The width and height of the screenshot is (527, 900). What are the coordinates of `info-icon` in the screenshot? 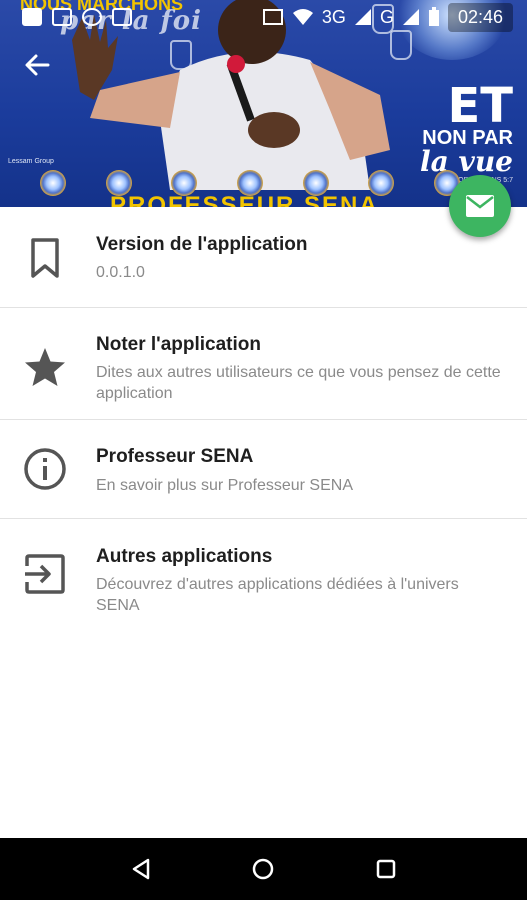 It's located at (45, 469).